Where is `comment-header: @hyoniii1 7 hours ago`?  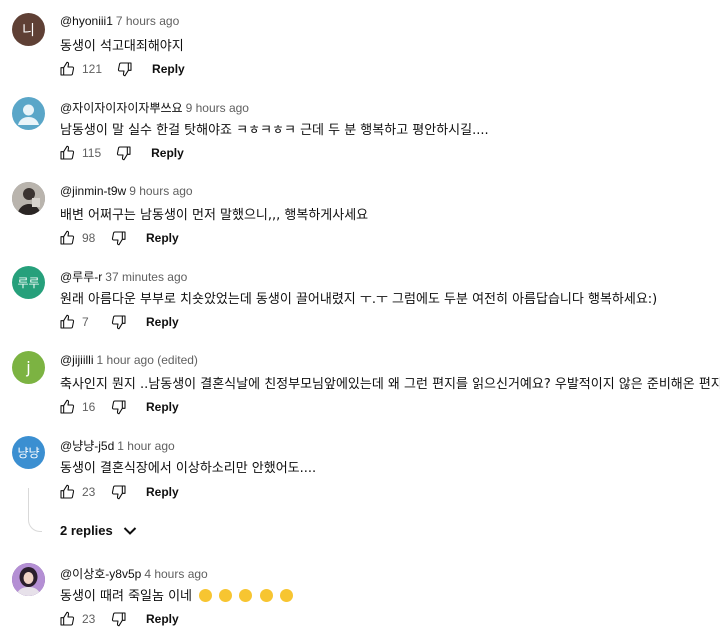
comment-header: @hyoniii1 7 hours ago is located at coordinates (119, 21).